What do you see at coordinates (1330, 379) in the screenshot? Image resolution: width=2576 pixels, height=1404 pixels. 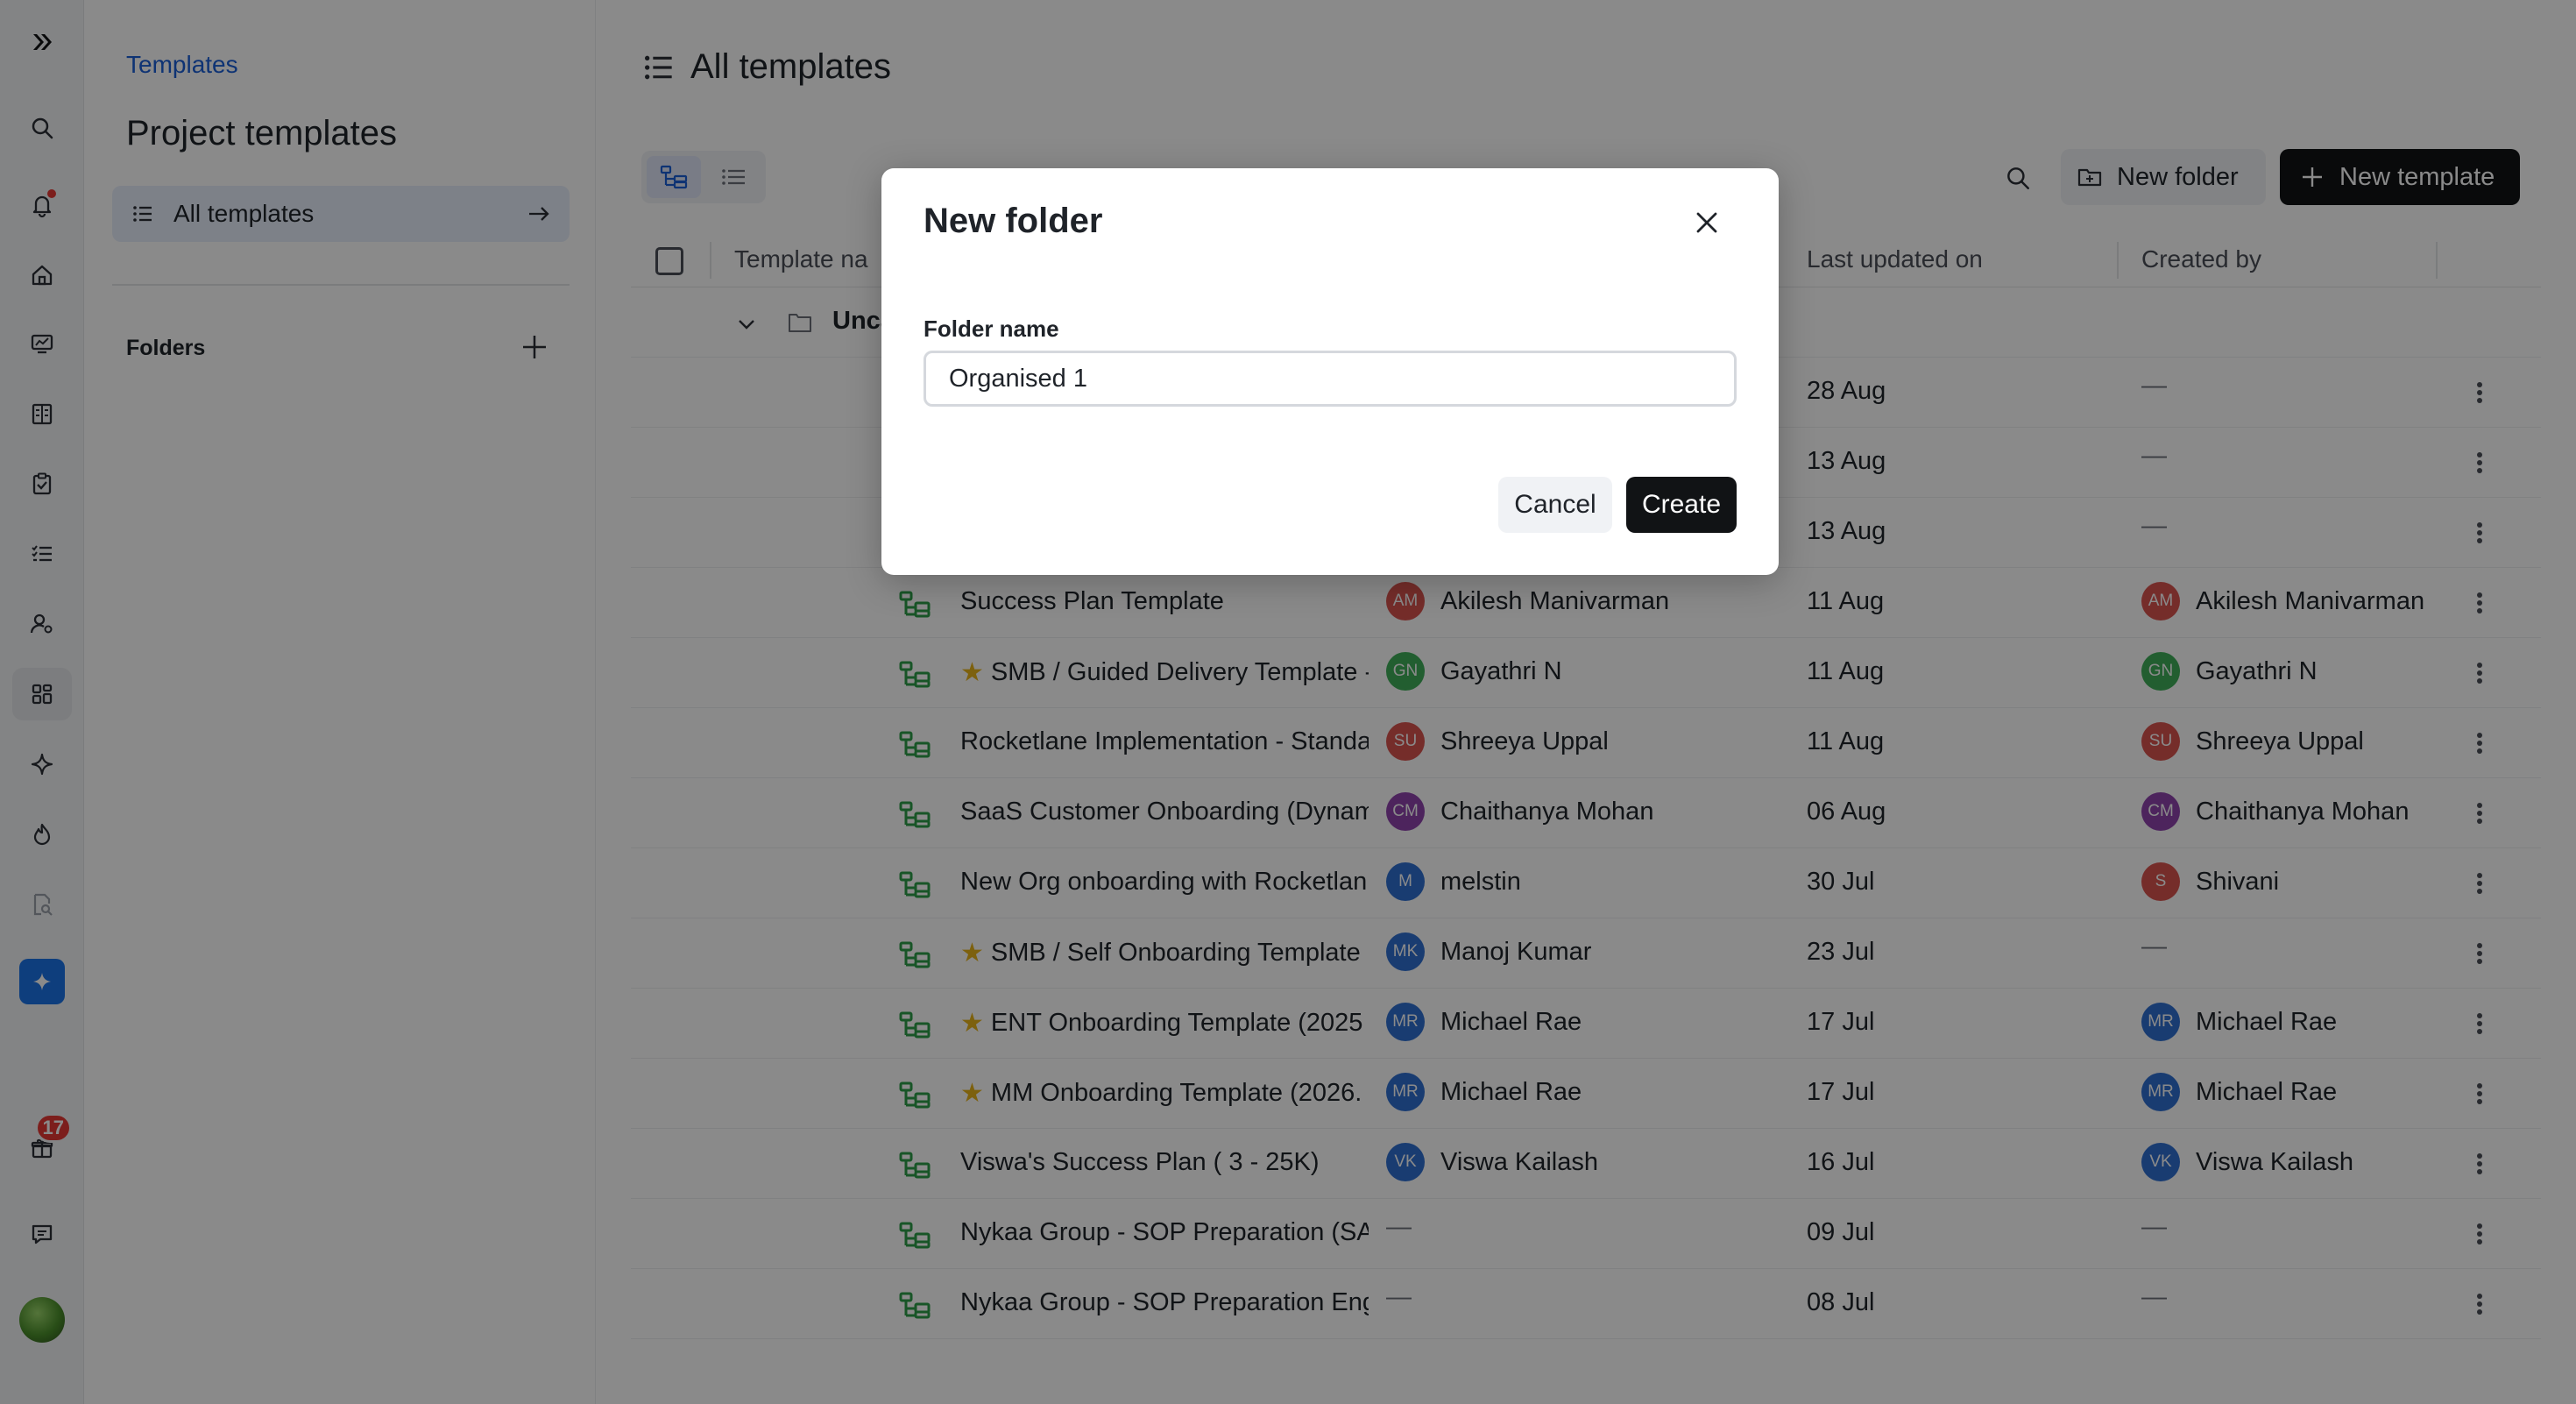 I see `folder-name-input` at bounding box center [1330, 379].